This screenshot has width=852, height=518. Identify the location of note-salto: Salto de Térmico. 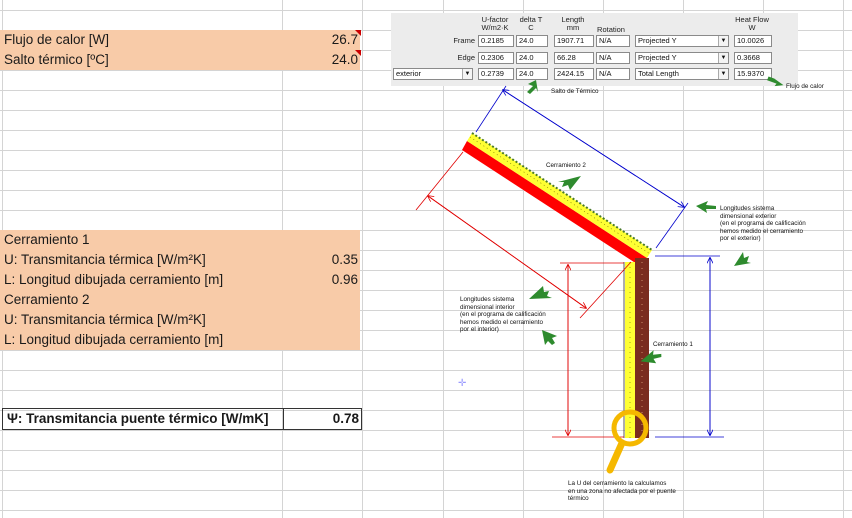
(575, 91).